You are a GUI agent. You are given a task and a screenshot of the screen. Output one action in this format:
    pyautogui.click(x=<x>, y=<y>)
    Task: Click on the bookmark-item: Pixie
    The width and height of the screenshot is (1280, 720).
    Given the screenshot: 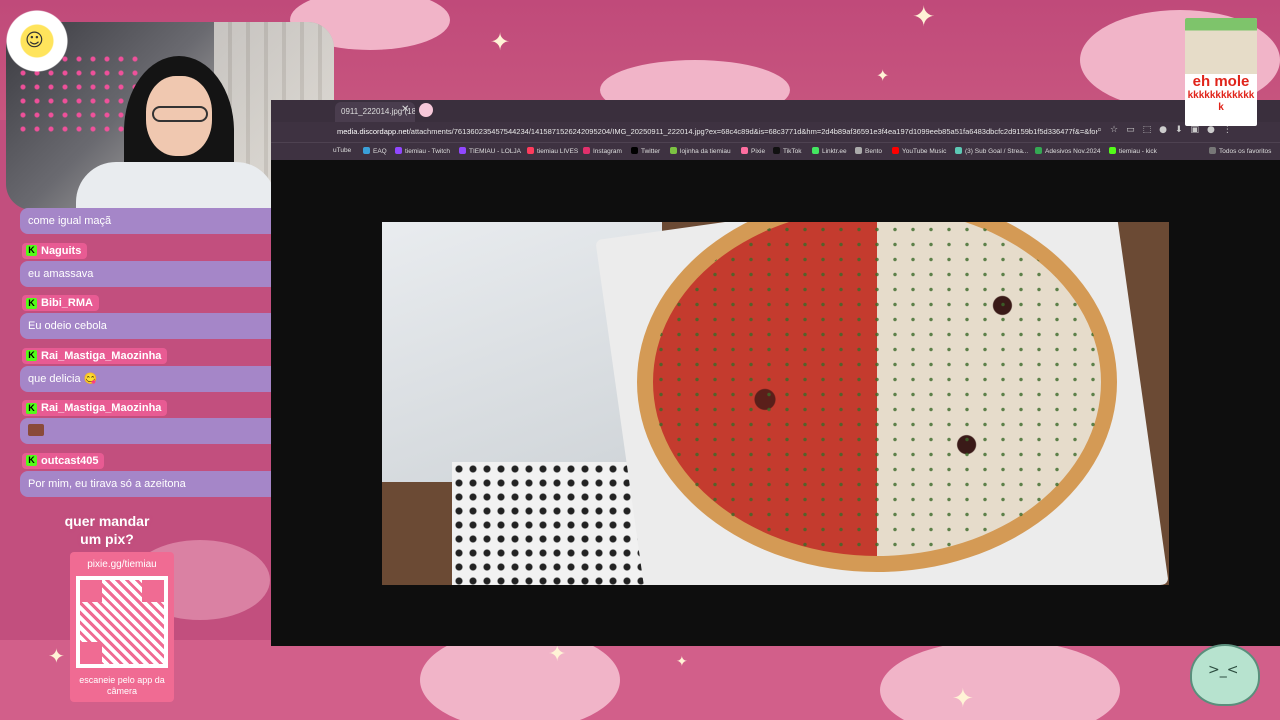 What is the action you would take?
    pyautogui.click(x=753, y=151)
    